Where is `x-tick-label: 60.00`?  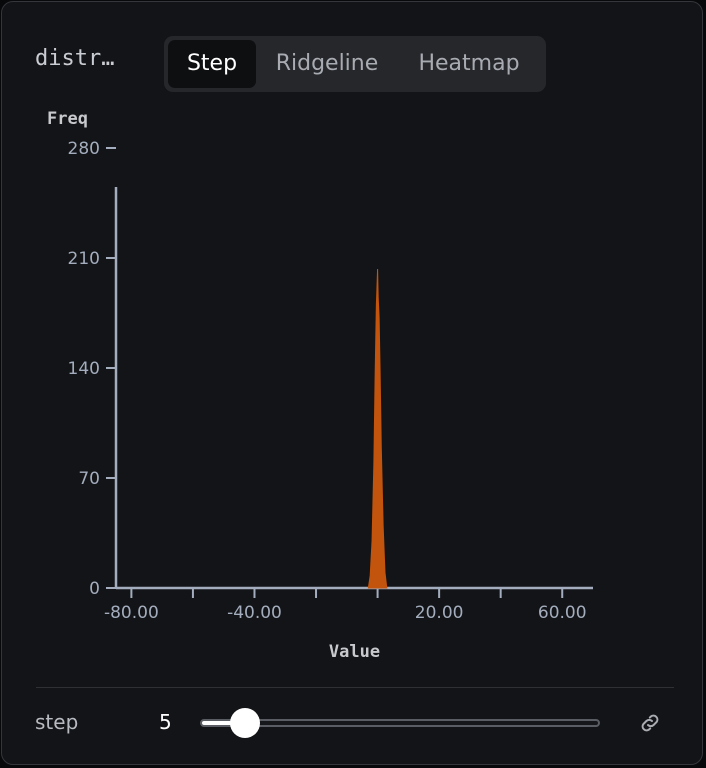
x-tick-label: 60.00 is located at coordinates (562, 613).